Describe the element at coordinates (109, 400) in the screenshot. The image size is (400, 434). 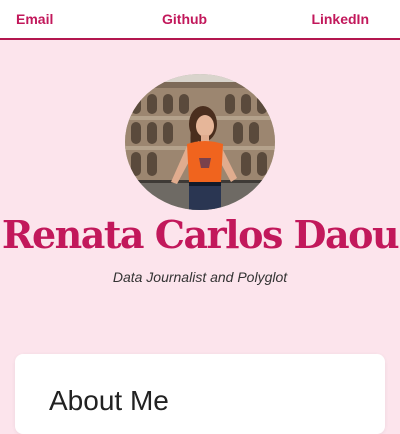
I see `about-me-heading: About Me` at that location.